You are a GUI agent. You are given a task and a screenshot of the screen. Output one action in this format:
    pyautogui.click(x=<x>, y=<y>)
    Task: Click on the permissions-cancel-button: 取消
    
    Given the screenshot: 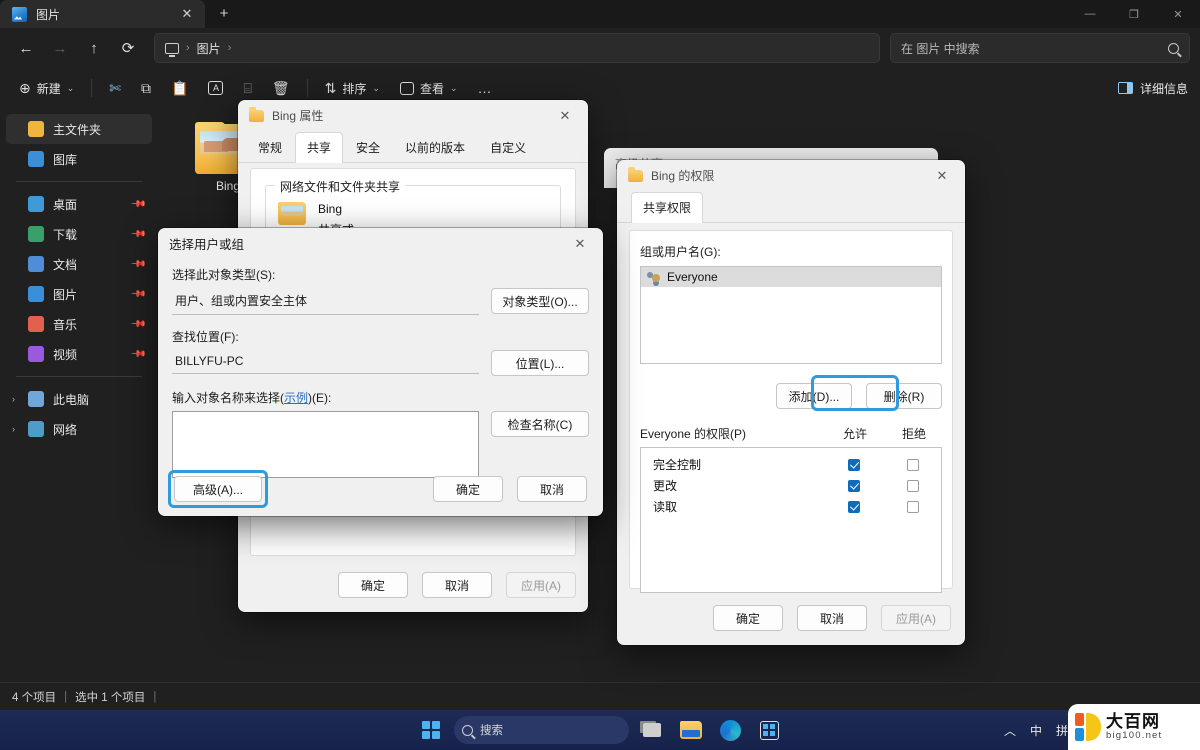 What is the action you would take?
    pyautogui.click(x=832, y=618)
    